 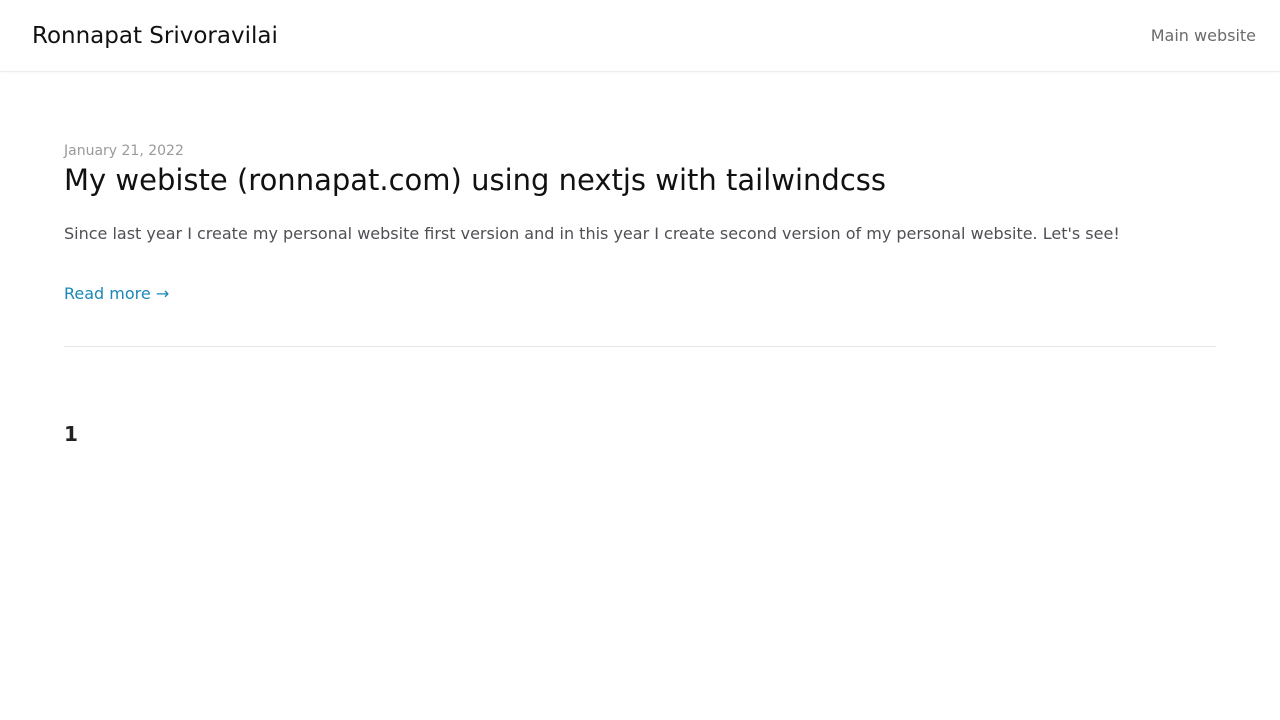 What do you see at coordinates (116, 294) in the screenshot?
I see `read-more-link: Read more →` at bounding box center [116, 294].